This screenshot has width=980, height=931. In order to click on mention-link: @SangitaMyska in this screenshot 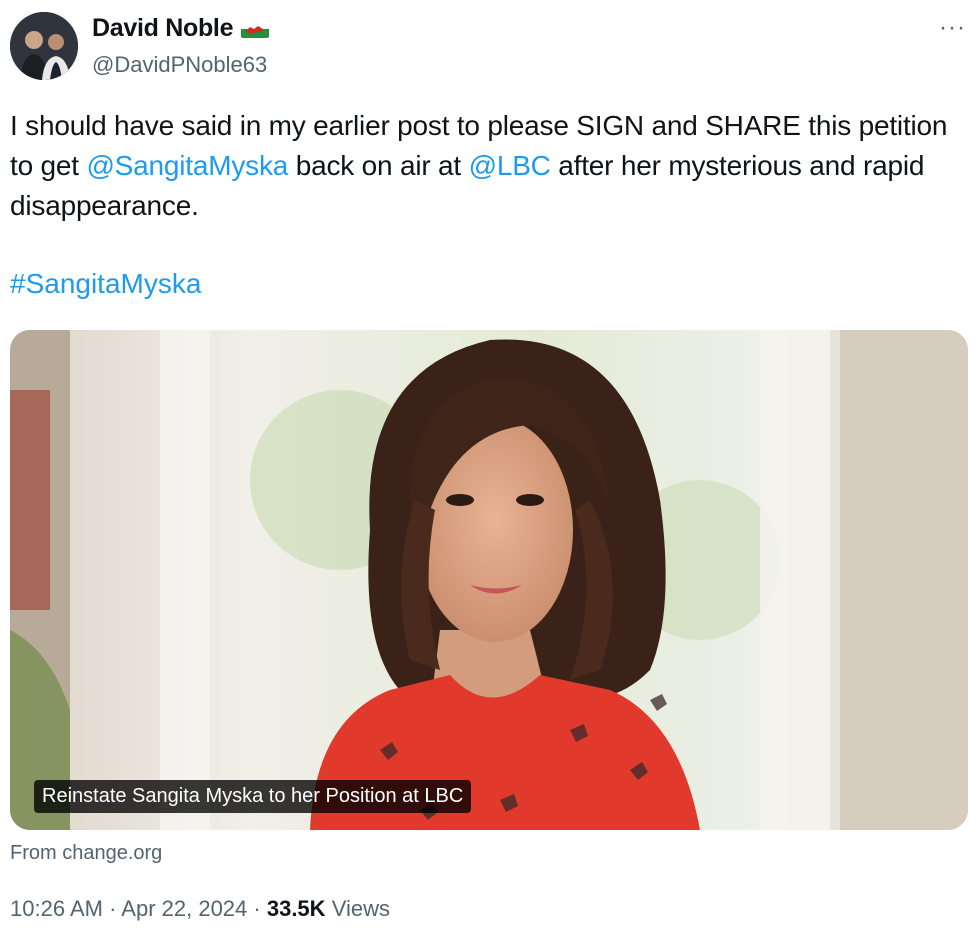, I will do `click(187, 165)`.